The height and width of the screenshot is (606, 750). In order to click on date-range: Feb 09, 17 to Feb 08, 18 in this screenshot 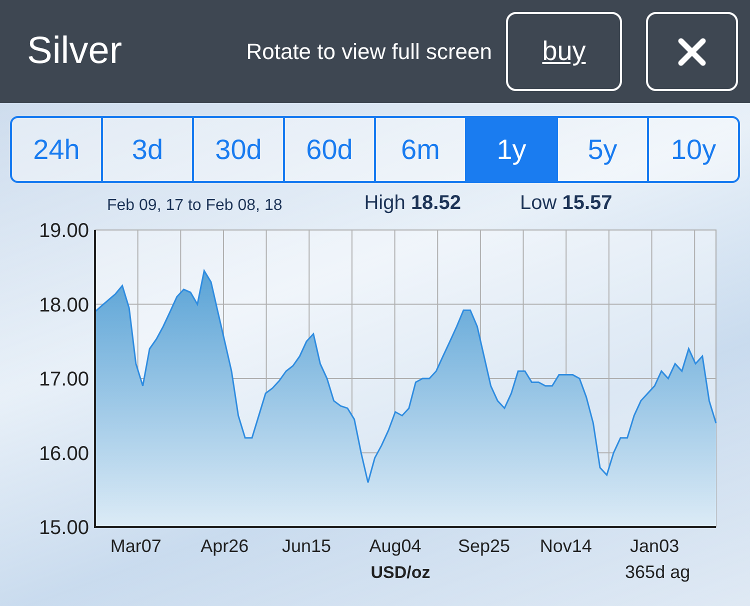, I will do `click(194, 206)`.